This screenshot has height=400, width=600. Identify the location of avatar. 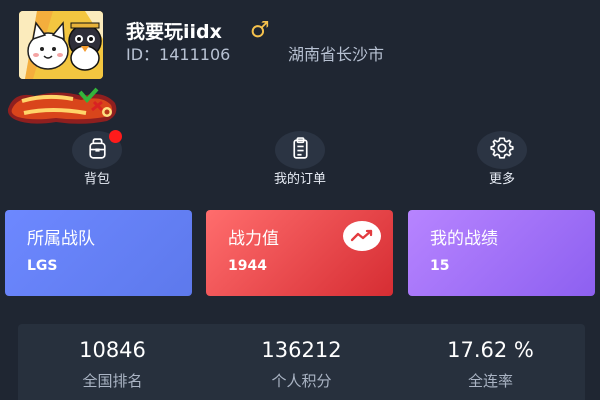
(61, 45).